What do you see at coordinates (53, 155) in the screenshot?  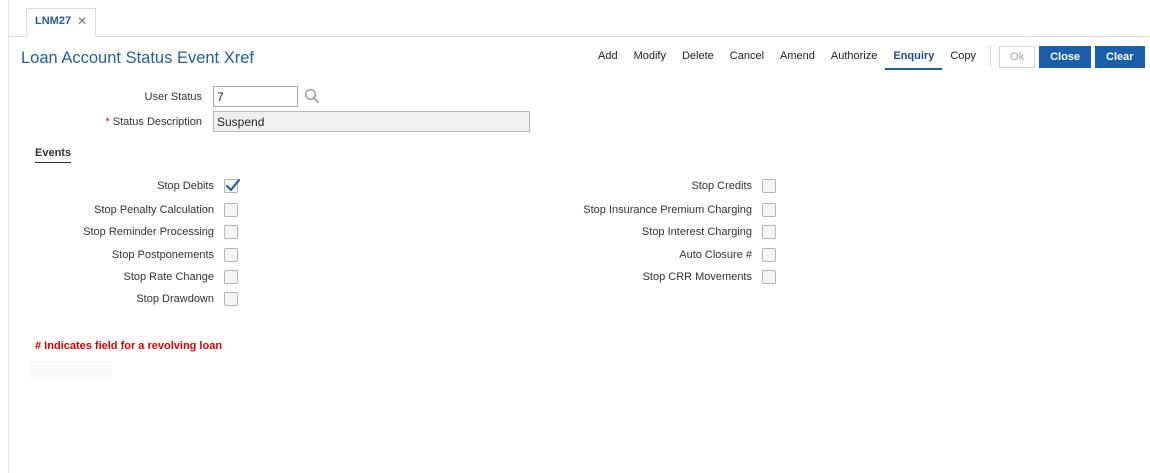 I see `events-heading: Events` at bounding box center [53, 155].